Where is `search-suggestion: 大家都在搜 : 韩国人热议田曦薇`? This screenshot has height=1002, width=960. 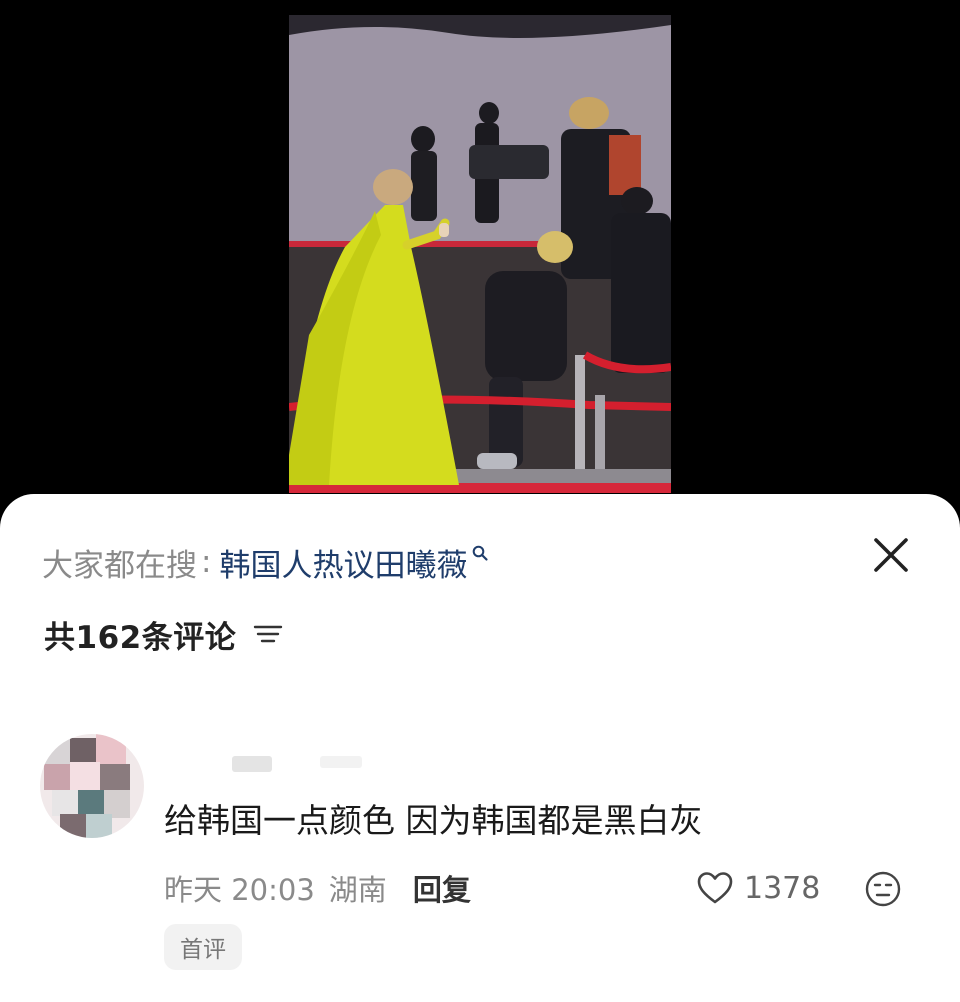
search-suggestion: 大家都在搜 : 韩国人热议田曦薇 is located at coordinates (265, 562).